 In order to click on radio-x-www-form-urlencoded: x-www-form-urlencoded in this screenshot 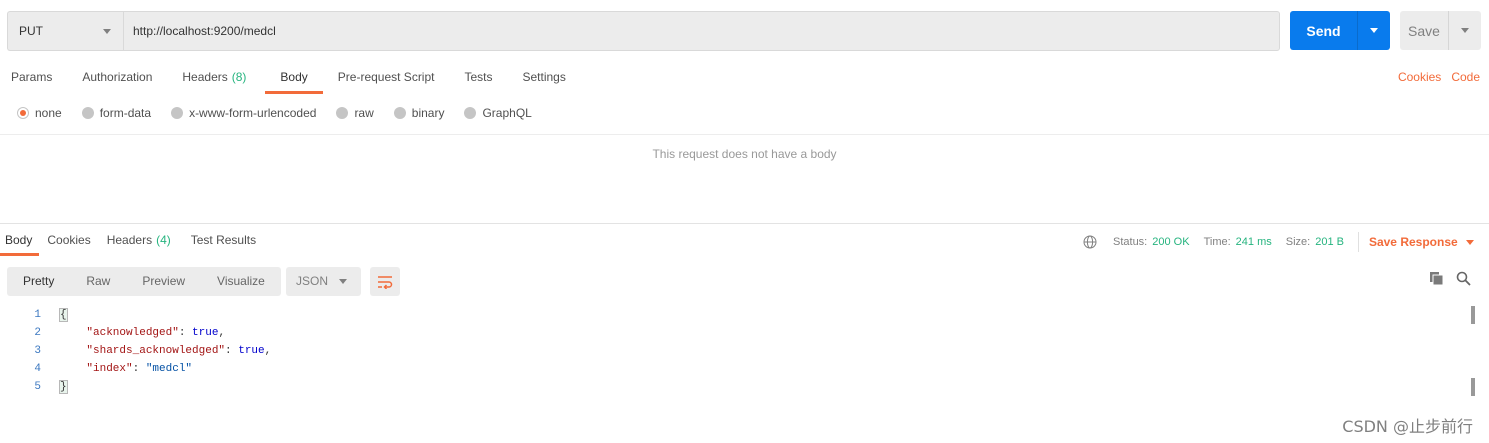, I will do `click(243, 113)`.